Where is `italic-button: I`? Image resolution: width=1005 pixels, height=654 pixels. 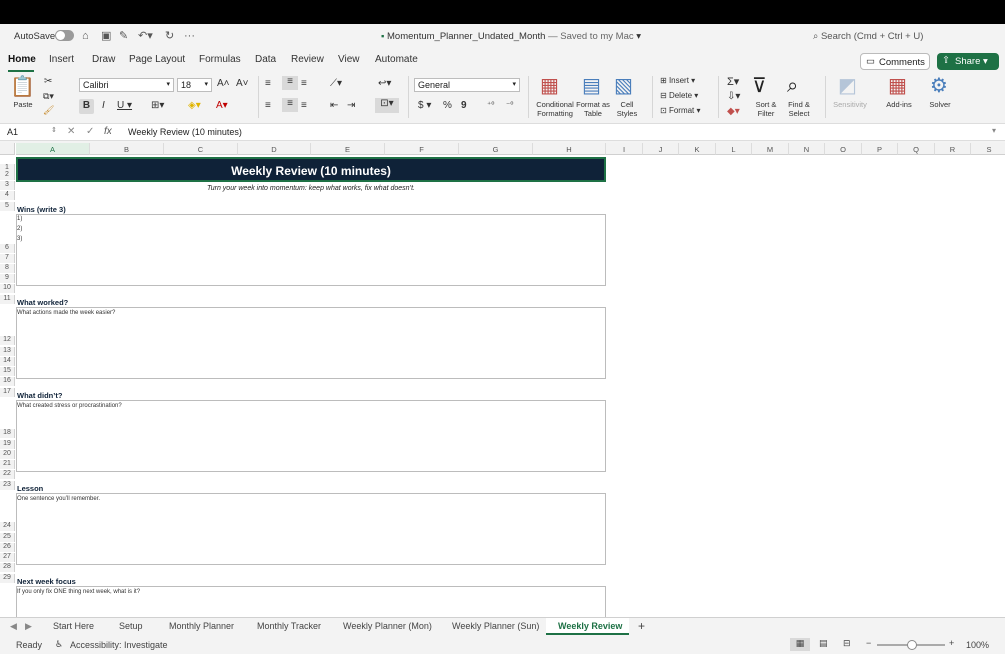 italic-button: I is located at coordinates (103, 105).